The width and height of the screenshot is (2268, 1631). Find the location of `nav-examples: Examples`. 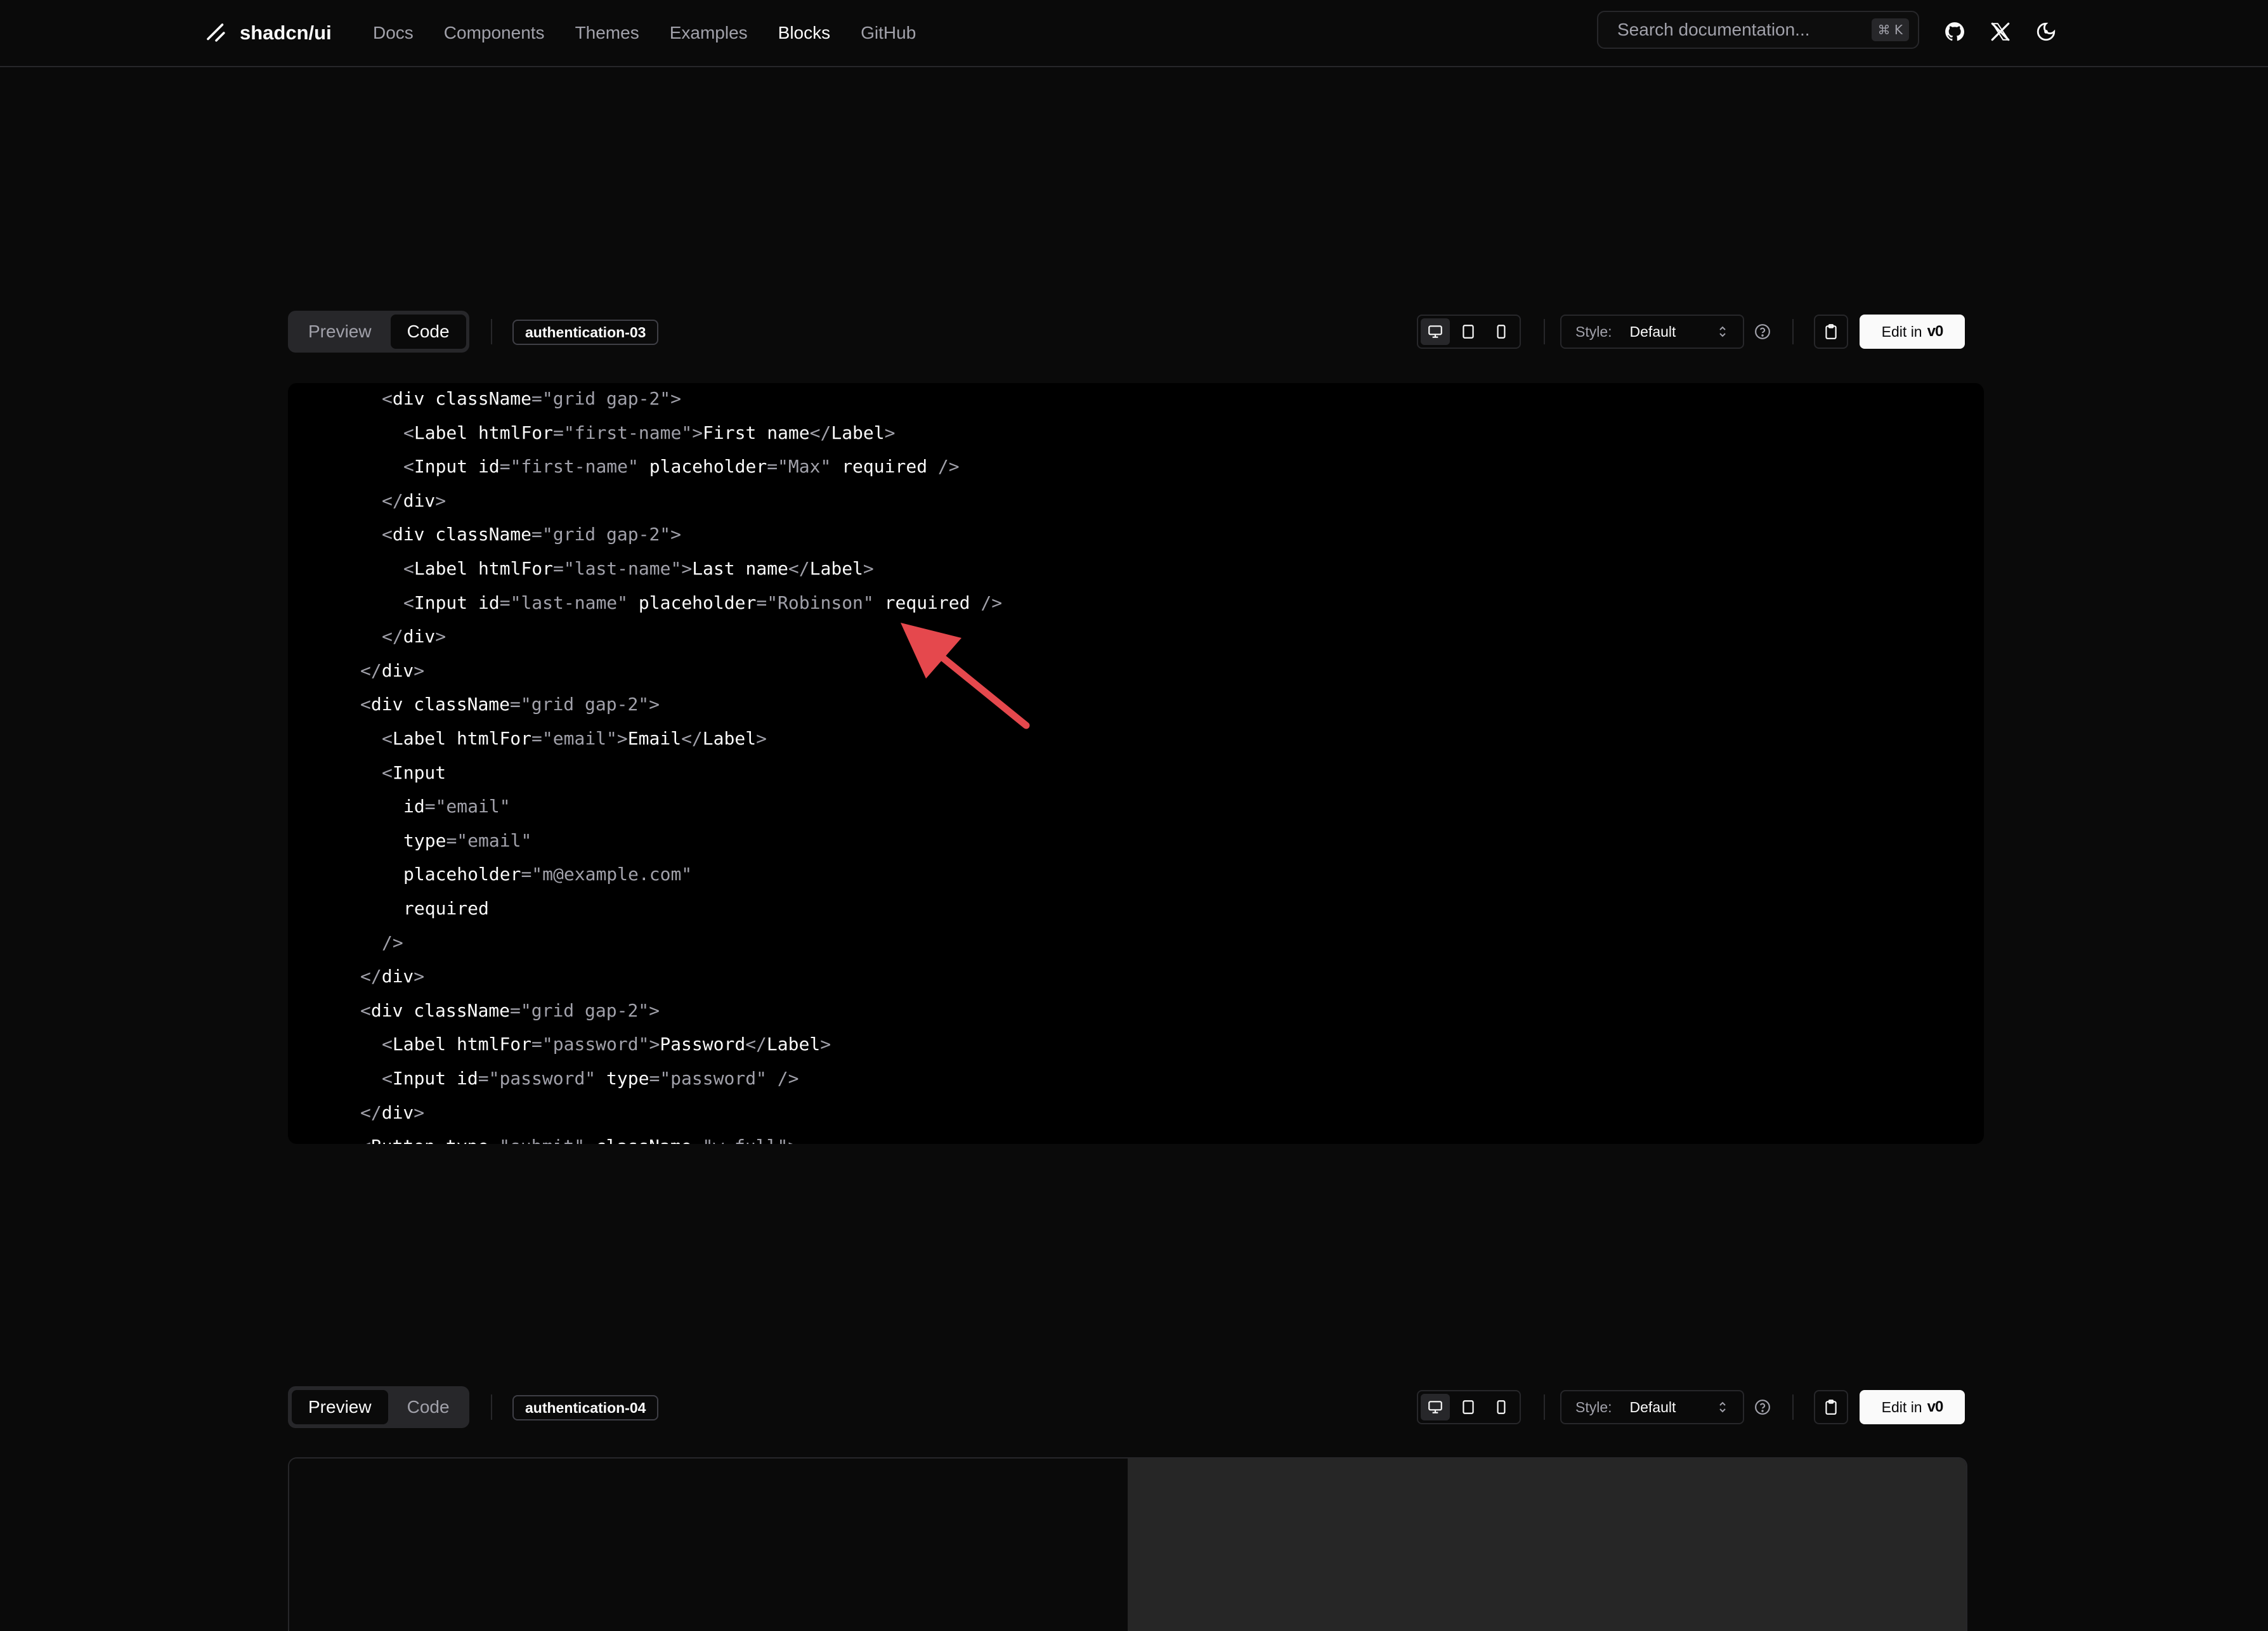

nav-examples: Examples is located at coordinates (709, 33).